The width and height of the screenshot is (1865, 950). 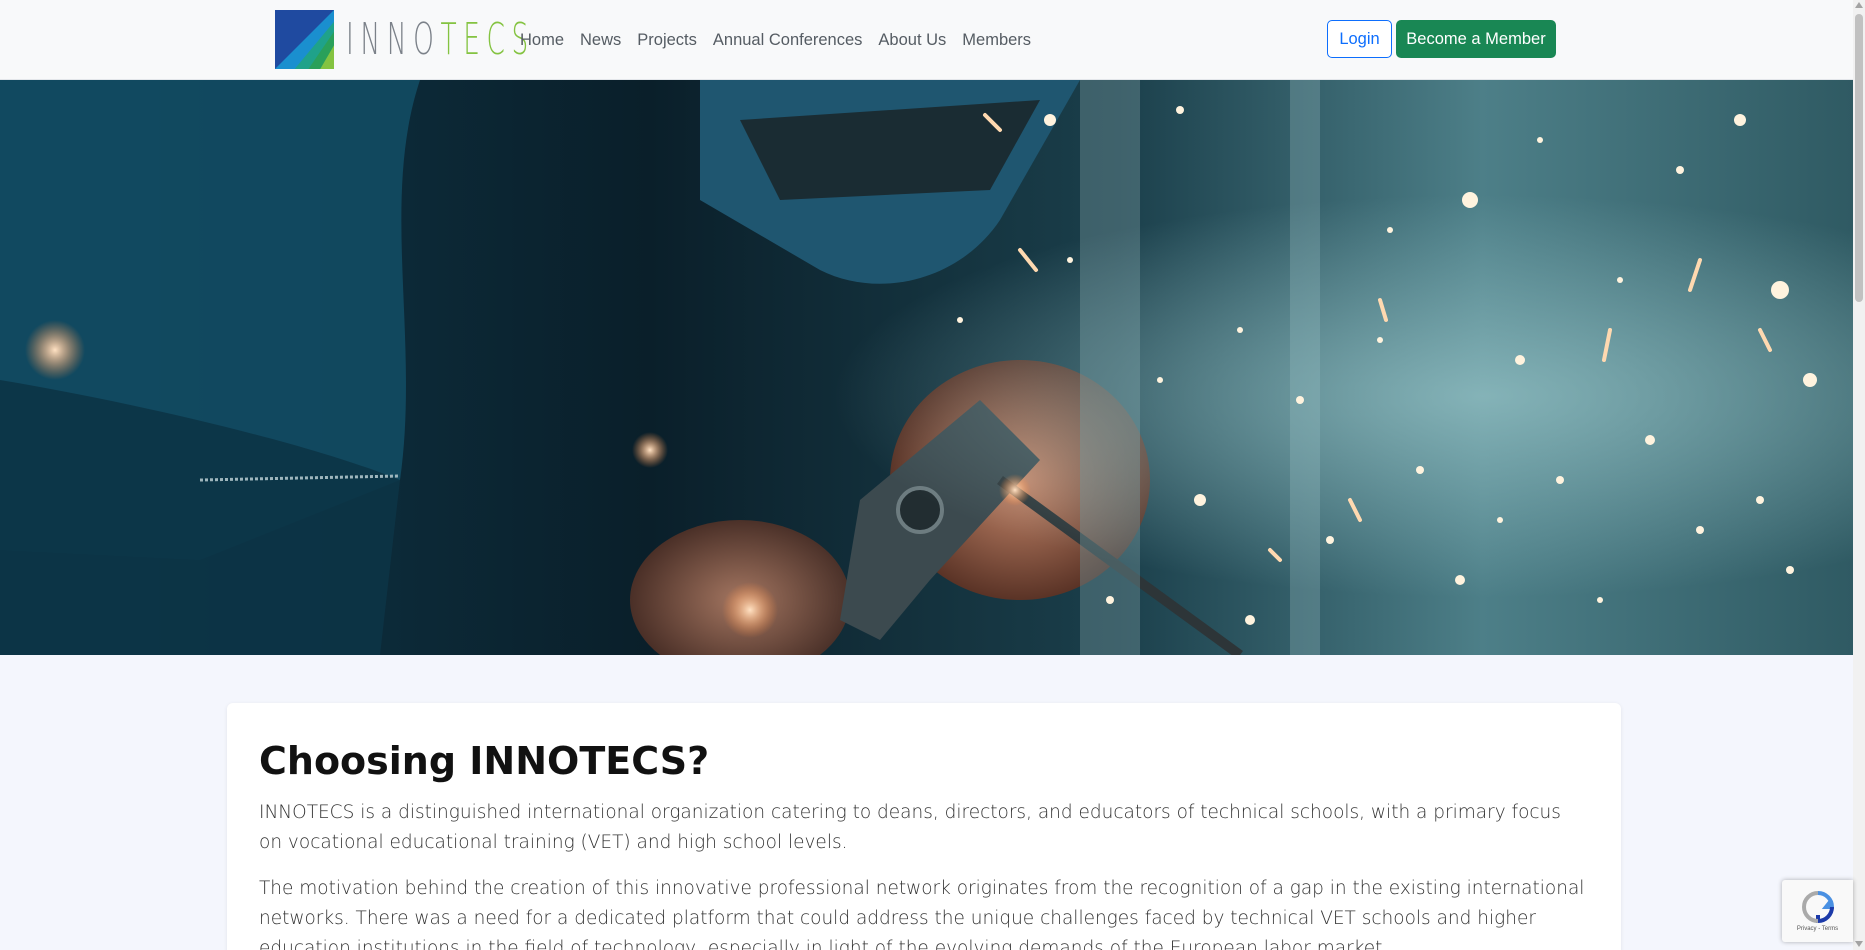 What do you see at coordinates (542, 40) in the screenshot?
I see `nav-home: Home` at bounding box center [542, 40].